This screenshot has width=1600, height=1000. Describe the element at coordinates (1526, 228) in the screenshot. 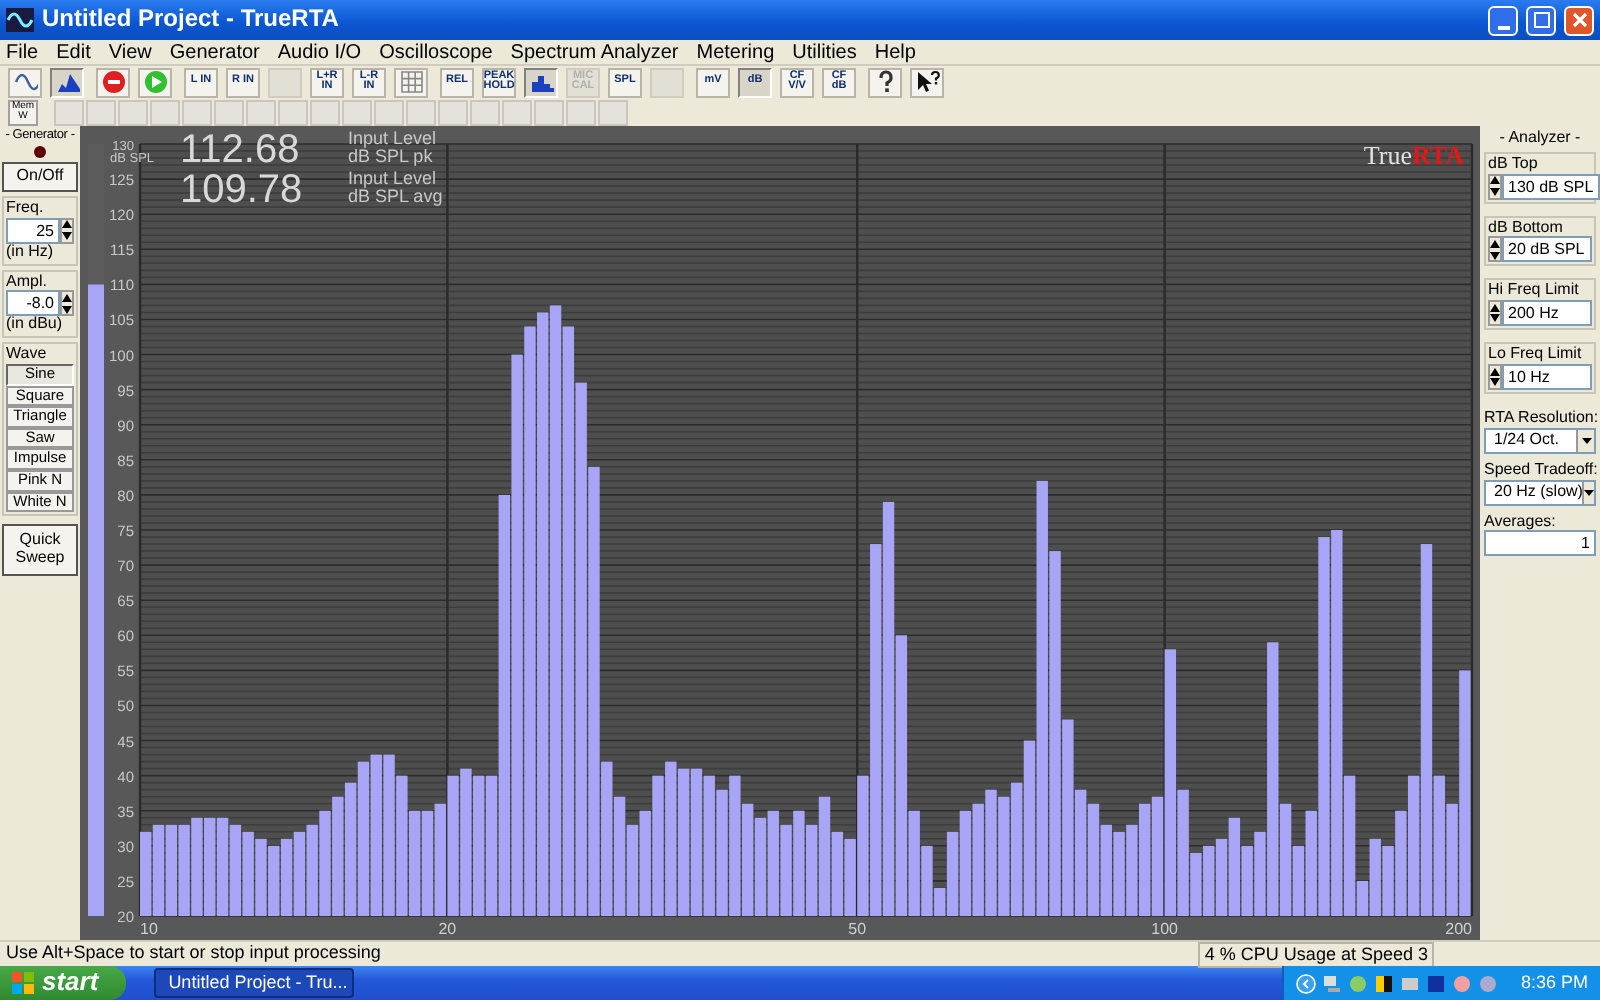

I see `field-label: dB Bottom` at that location.